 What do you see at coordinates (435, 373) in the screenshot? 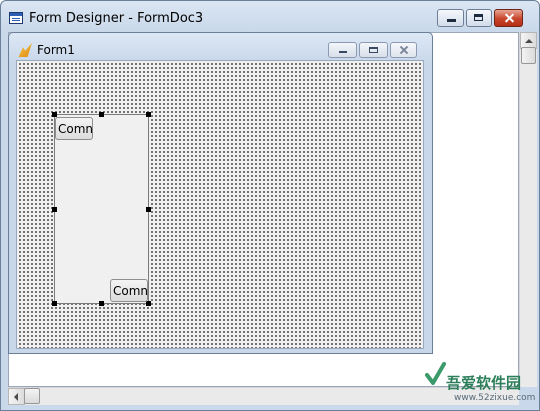
I see `watermark-logo-icon` at bounding box center [435, 373].